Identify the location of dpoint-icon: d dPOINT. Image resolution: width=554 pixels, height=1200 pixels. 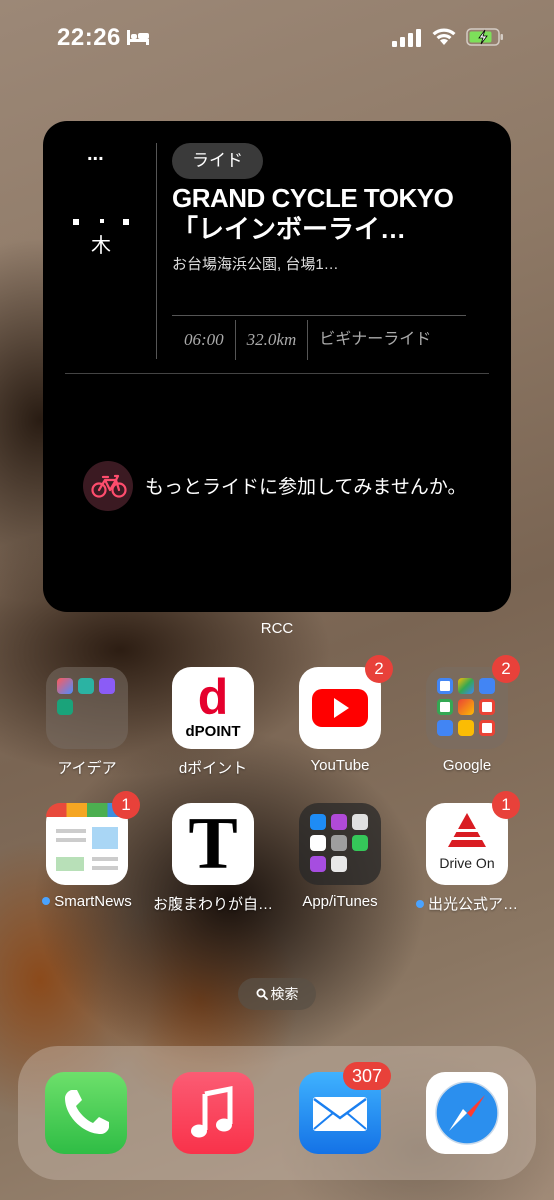
(213, 708).